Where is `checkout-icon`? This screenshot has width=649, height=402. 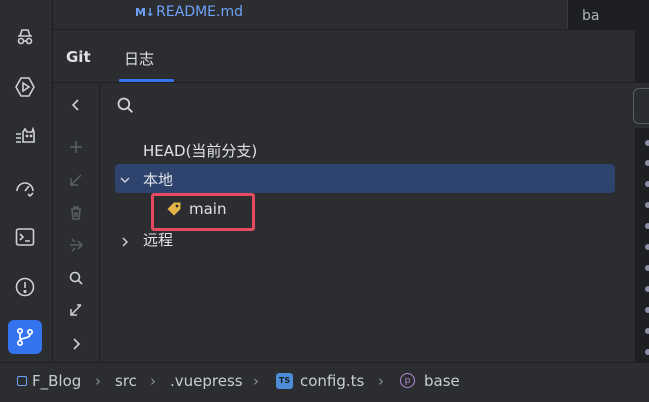
checkout-icon is located at coordinates (76, 180).